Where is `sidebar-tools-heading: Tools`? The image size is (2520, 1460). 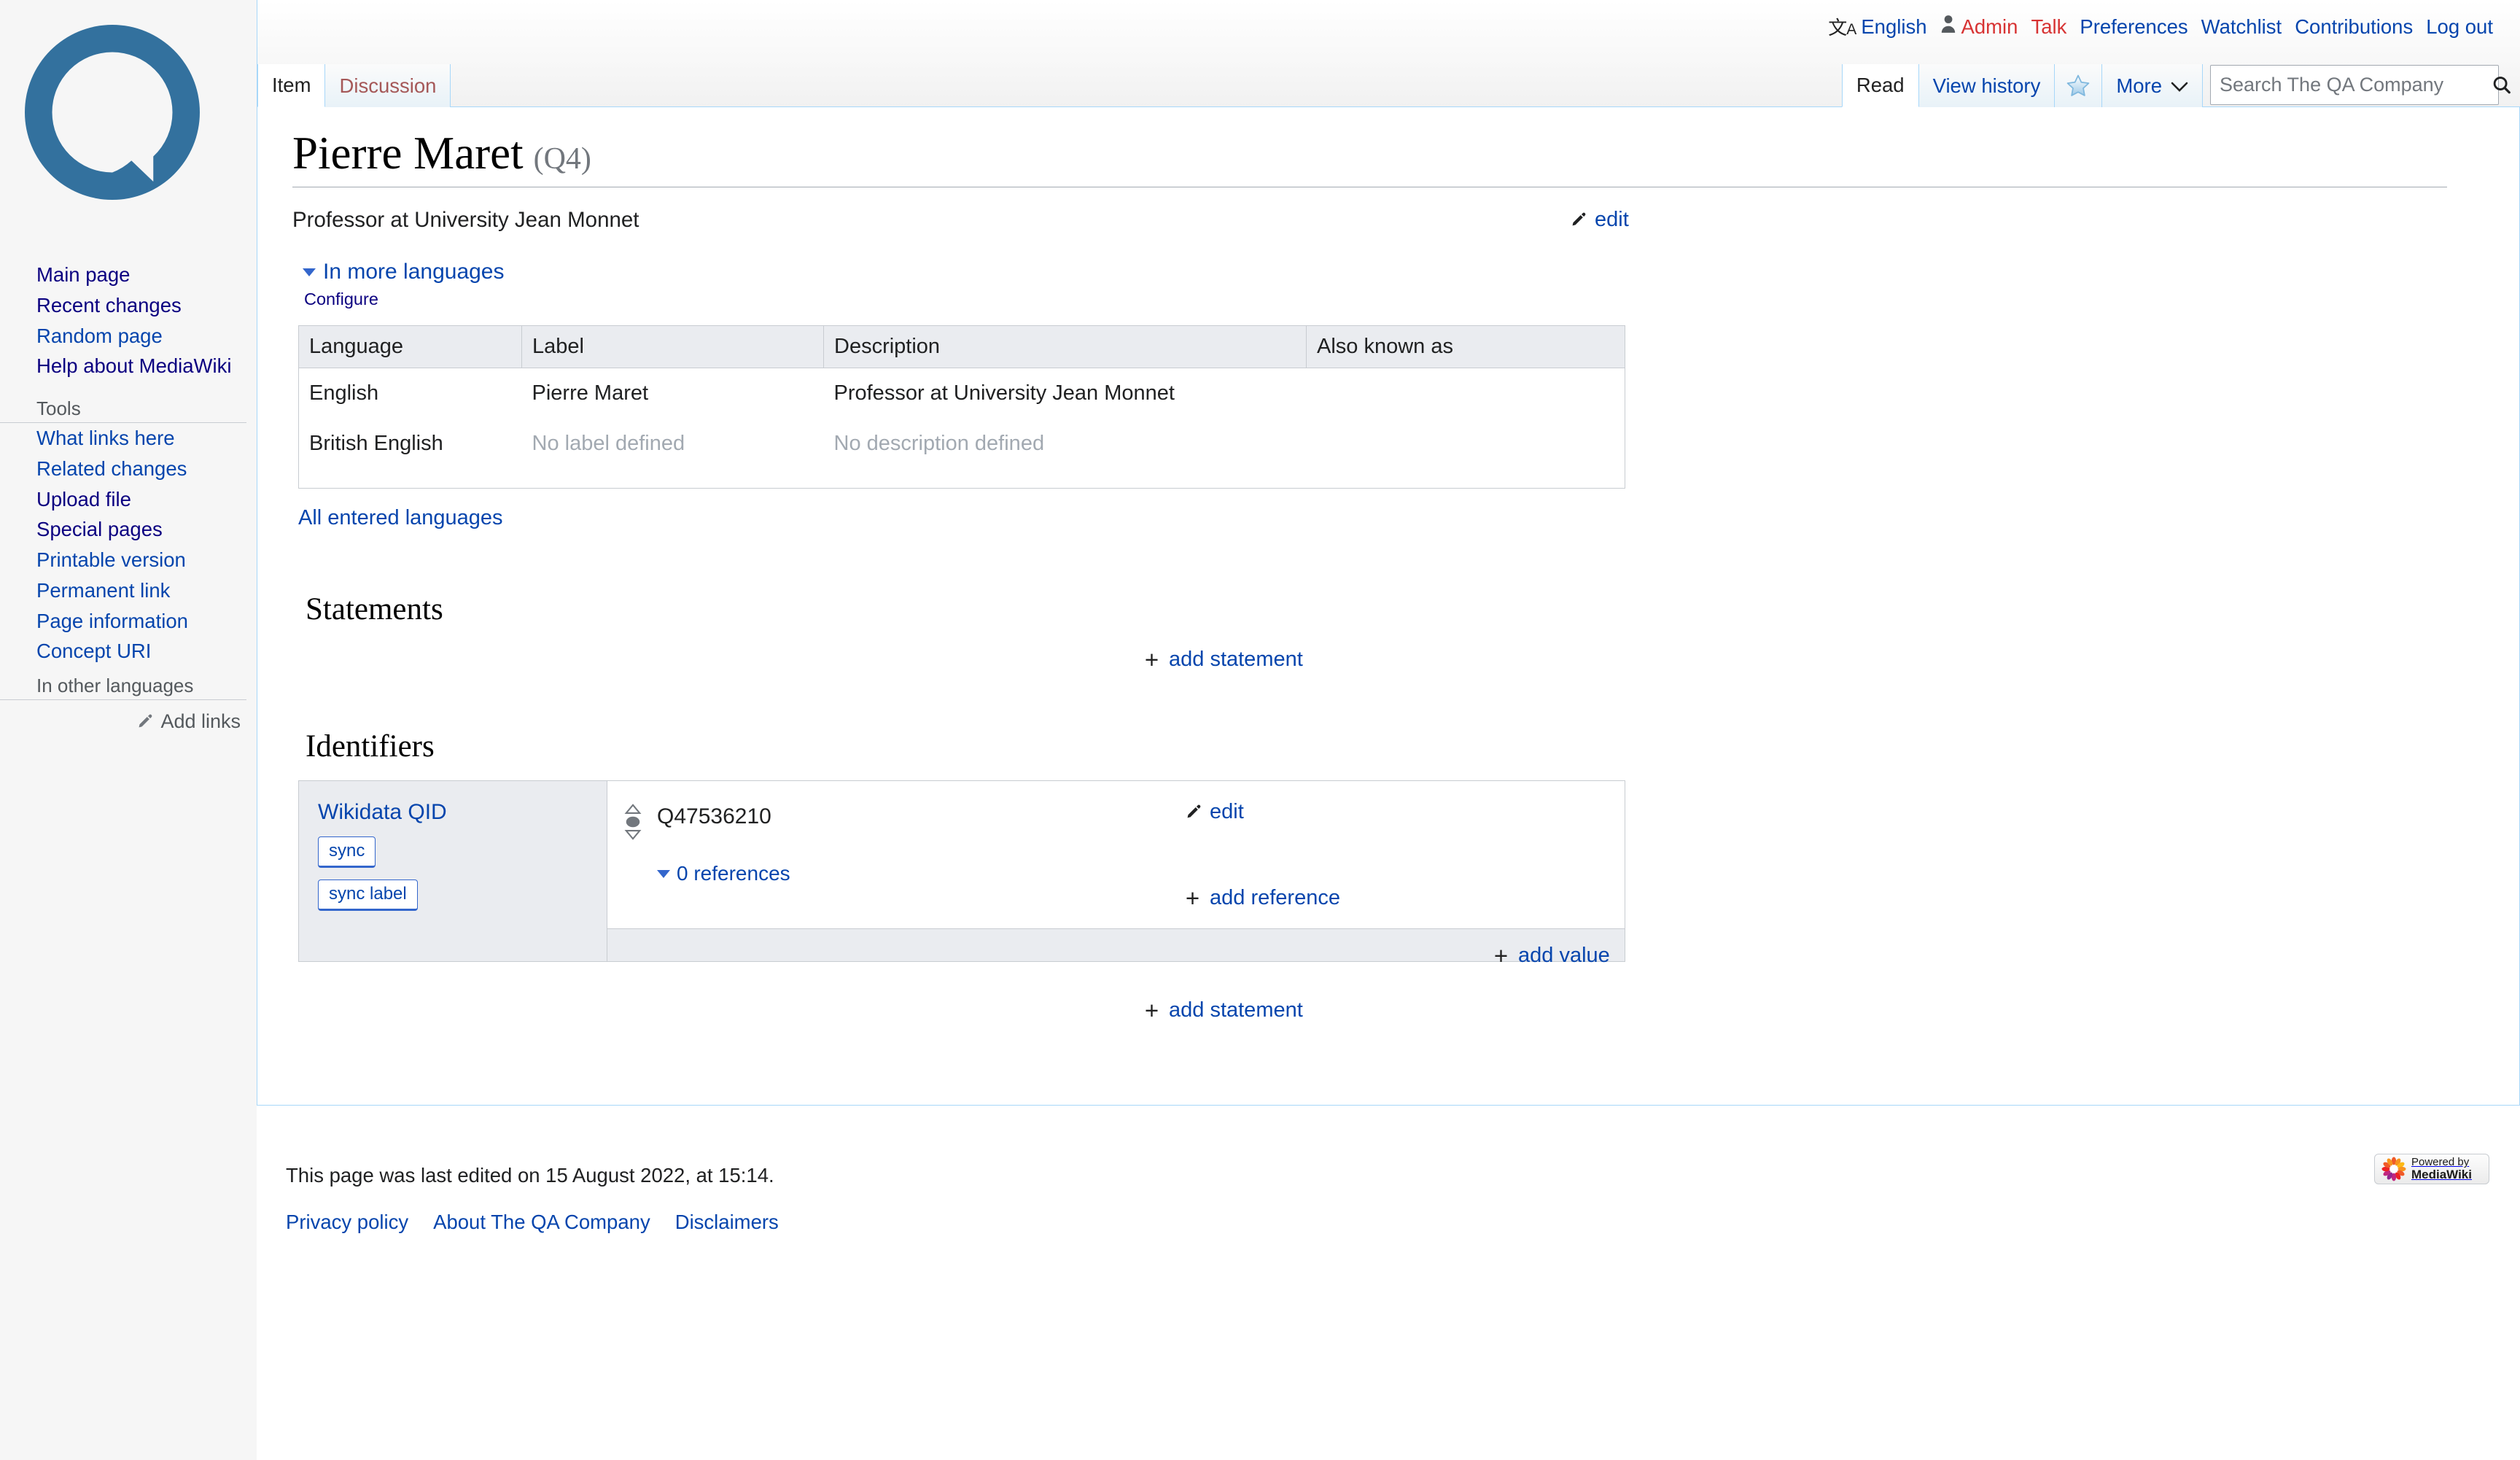 sidebar-tools-heading: Tools is located at coordinates (123, 410).